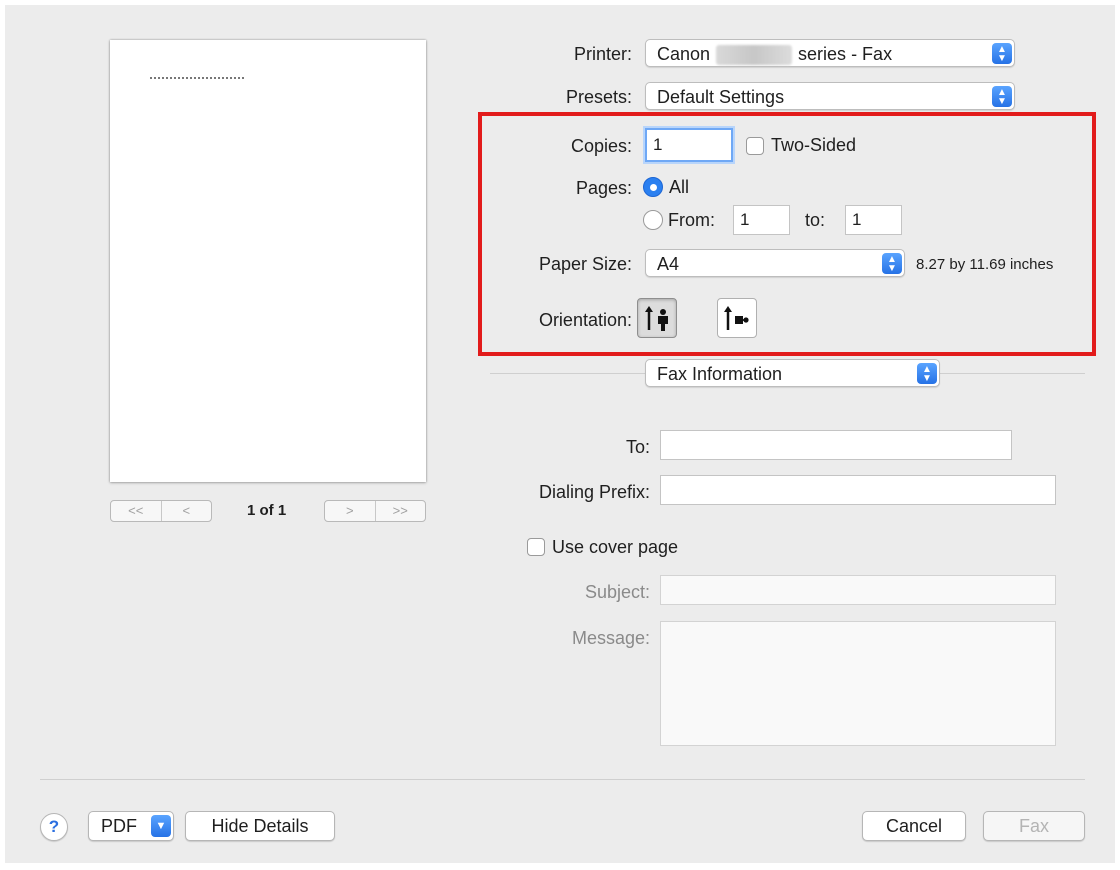  I want to click on portrait-orientation-button, so click(657, 318).